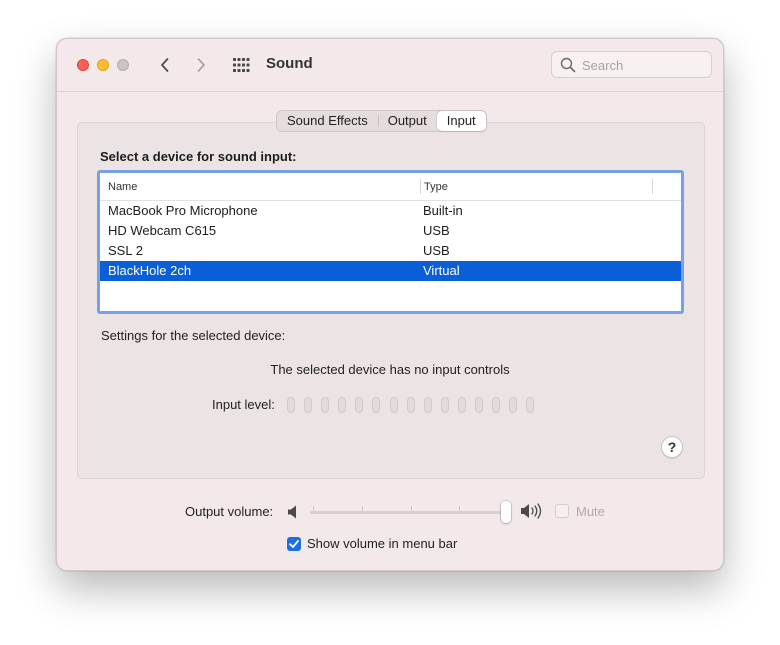 The image size is (780, 645). What do you see at coordinates (292, 512) in the screenshot?
I see `volume-low-icon` at bounding box center [292, 512].